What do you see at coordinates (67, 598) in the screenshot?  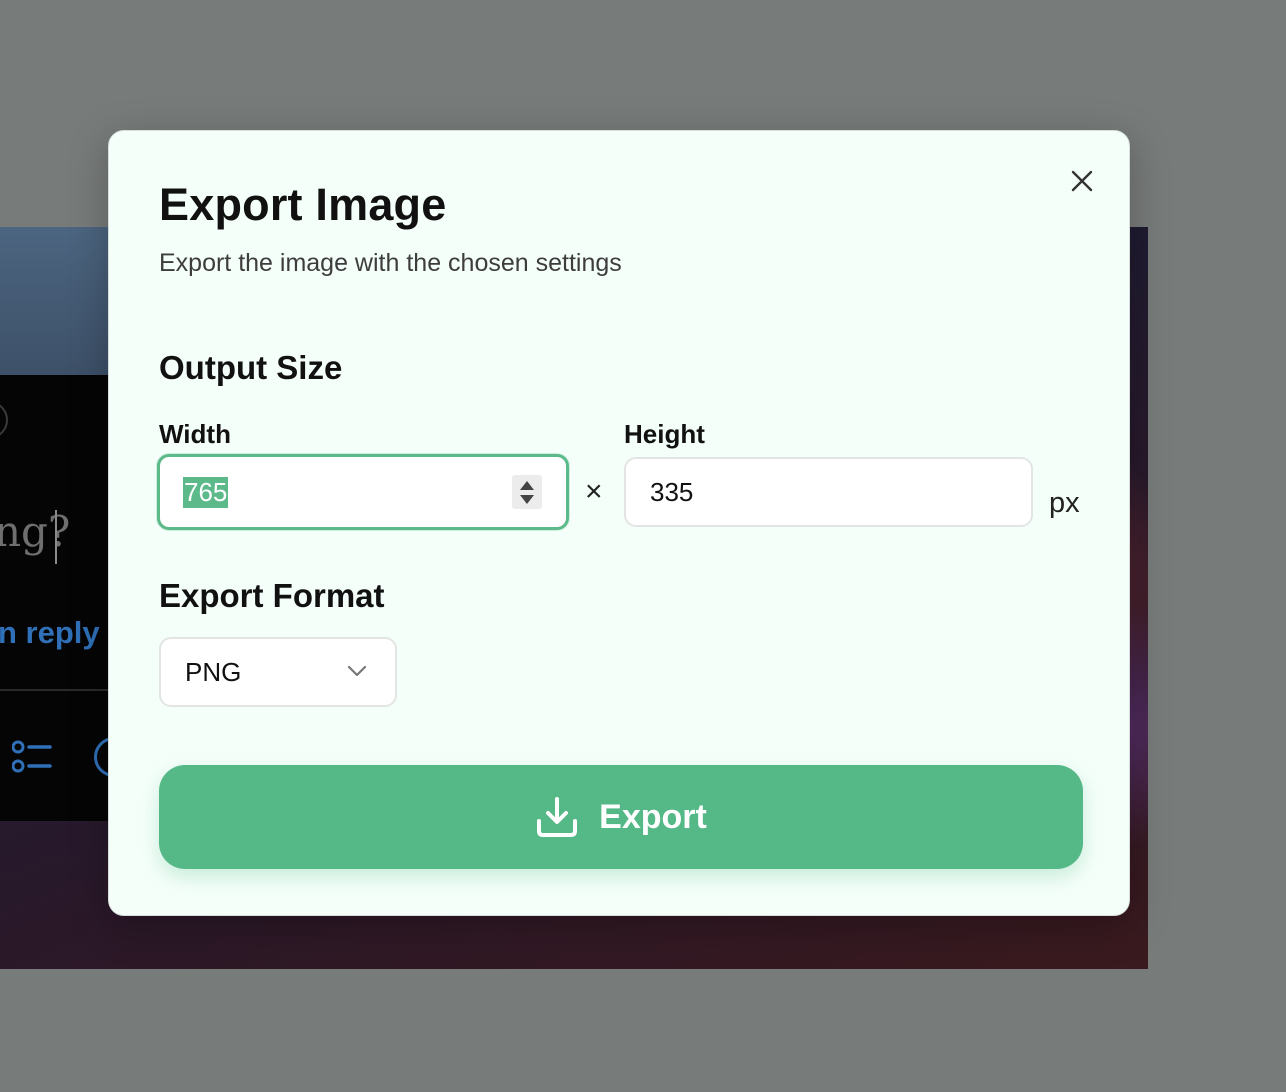 I see `preview-tweet-card: ng? n reply` at bounding box center [67, 598].